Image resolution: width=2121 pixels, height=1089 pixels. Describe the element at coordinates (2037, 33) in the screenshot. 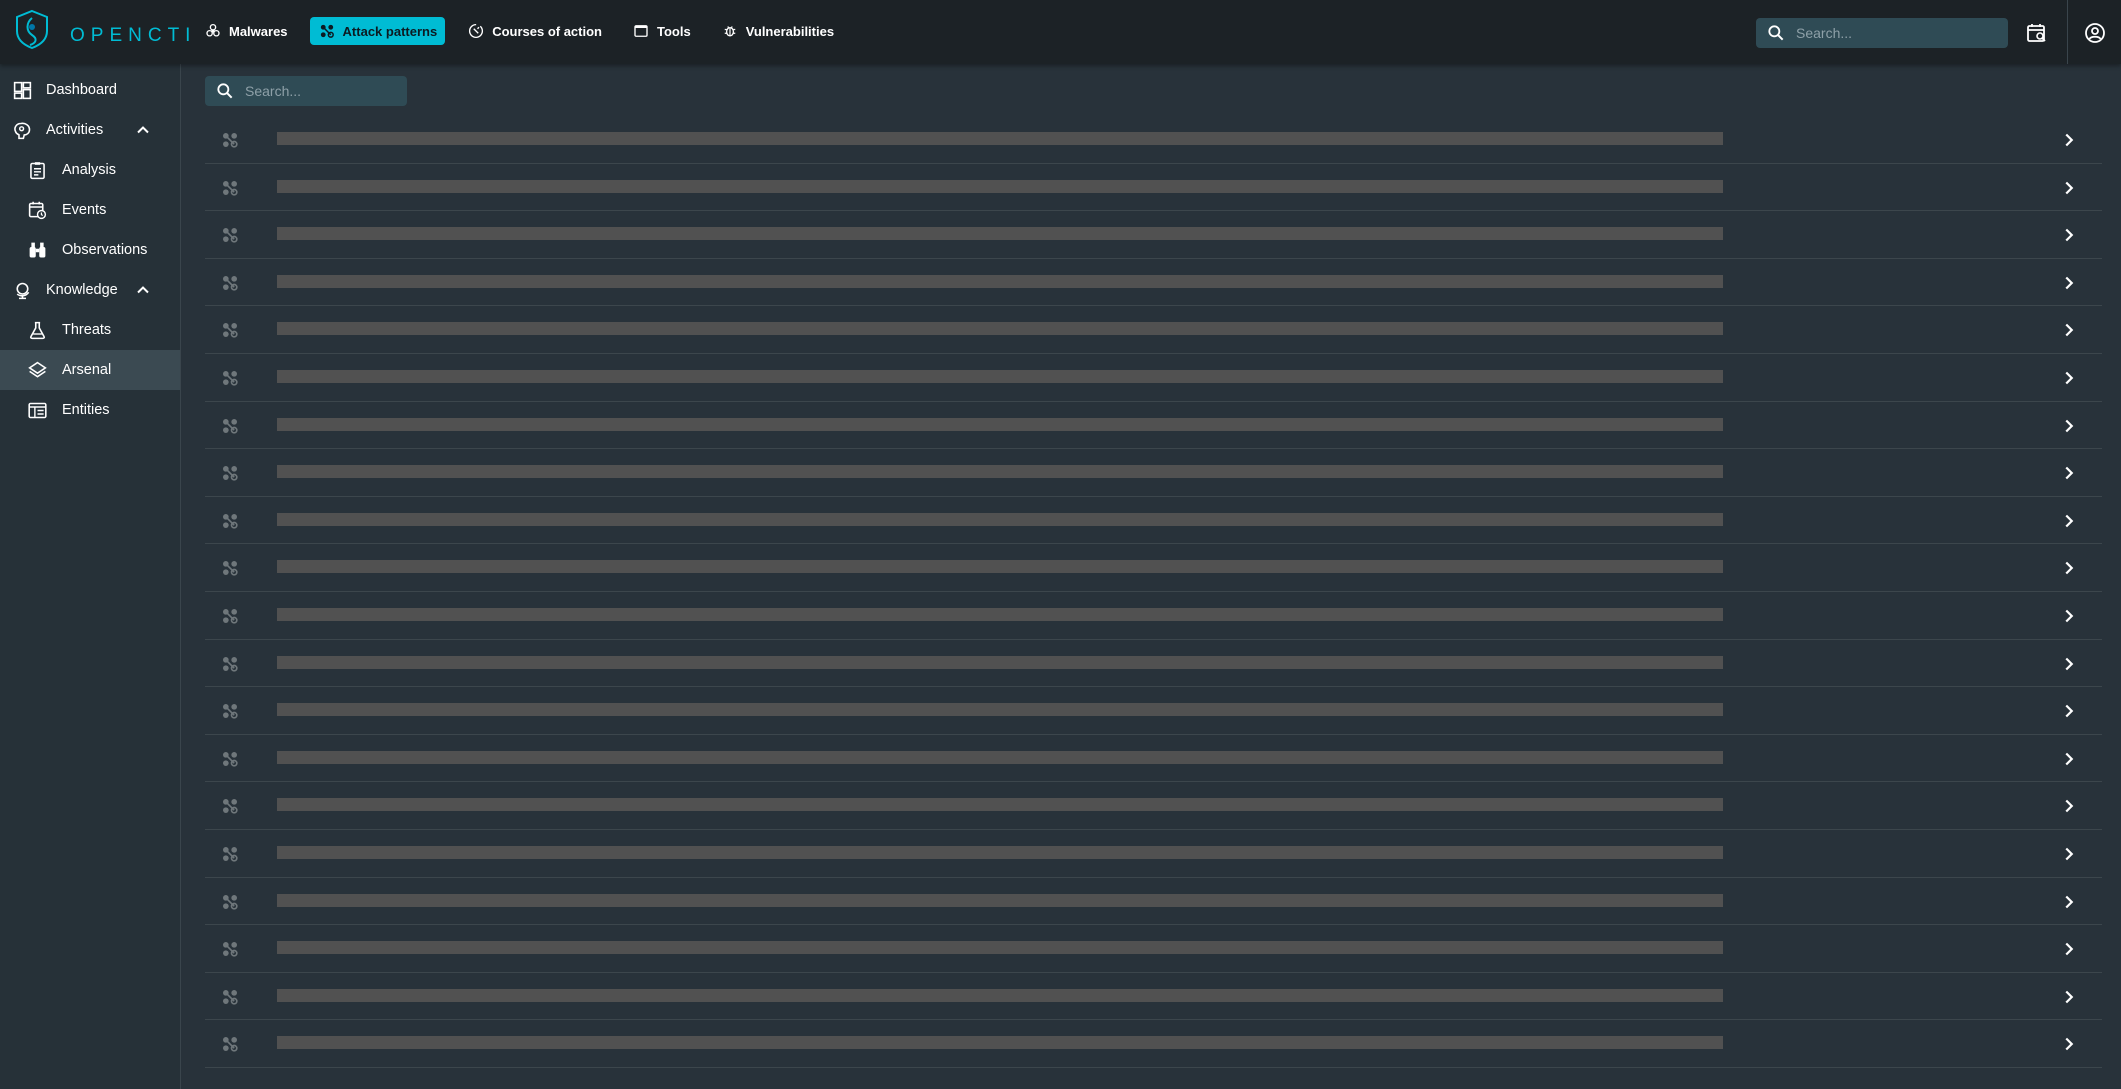

I see `calendar-search-button` at that location.